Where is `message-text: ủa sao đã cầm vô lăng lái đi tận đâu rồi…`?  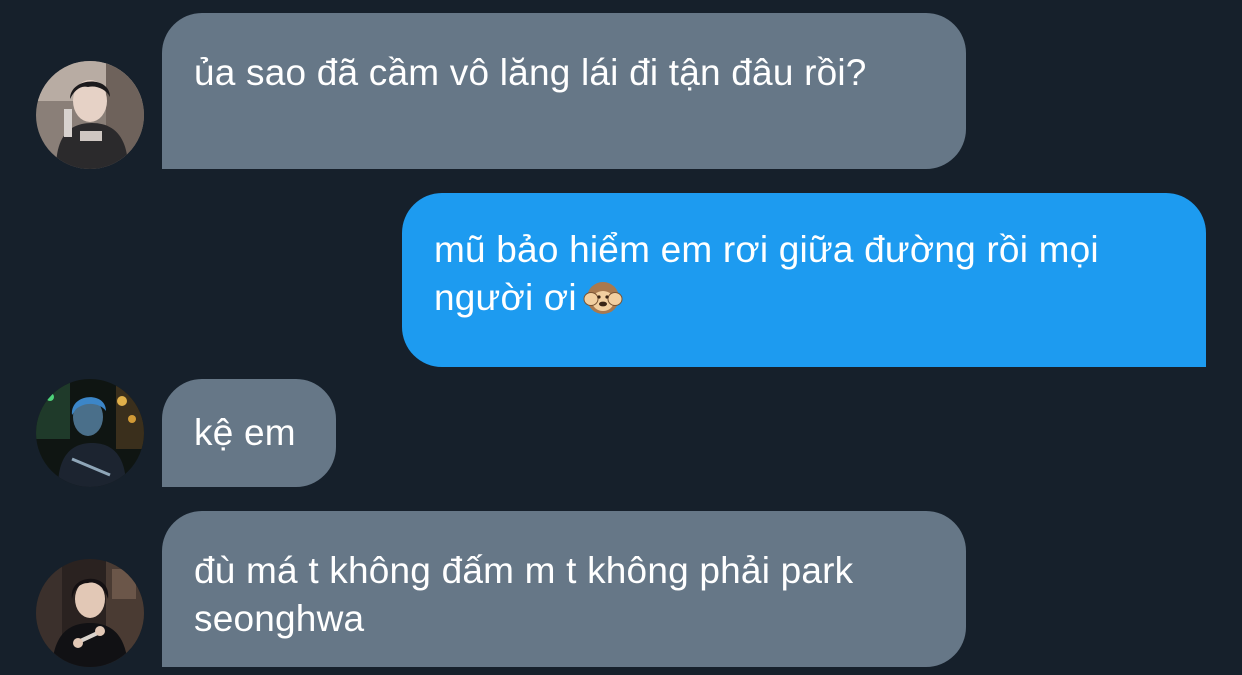
message-text: ủa sao đã cầm vô lăng lái đi tận đâu rồi… is located at coordinates (530, 72).